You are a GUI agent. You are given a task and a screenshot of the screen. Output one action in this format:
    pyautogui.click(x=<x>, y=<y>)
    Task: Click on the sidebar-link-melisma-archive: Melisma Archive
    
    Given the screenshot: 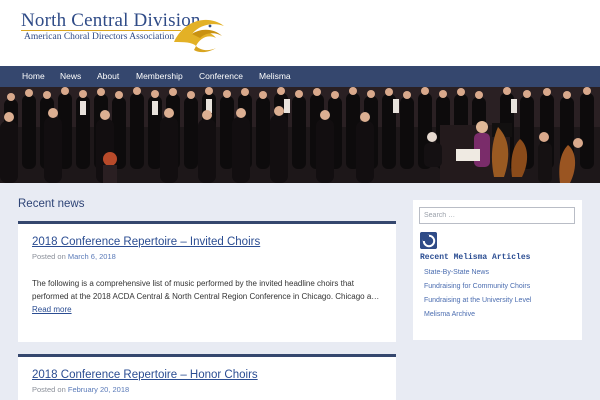 What is the action you would take?
    pyautogui.click(x=449, y=314)
    